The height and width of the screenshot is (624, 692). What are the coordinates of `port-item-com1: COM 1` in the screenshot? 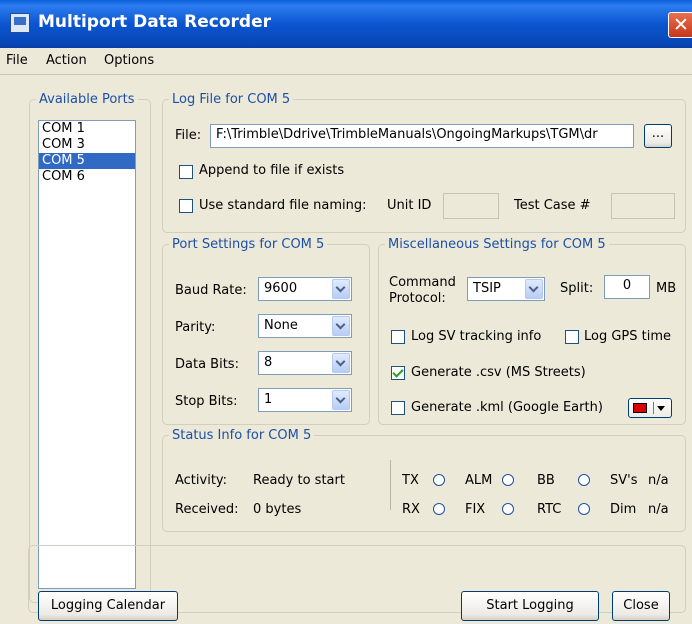 It's located at (87, 129).